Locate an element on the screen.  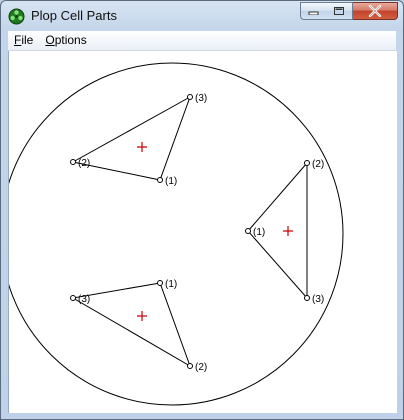
app-icon is located at coordinates (16, 16).